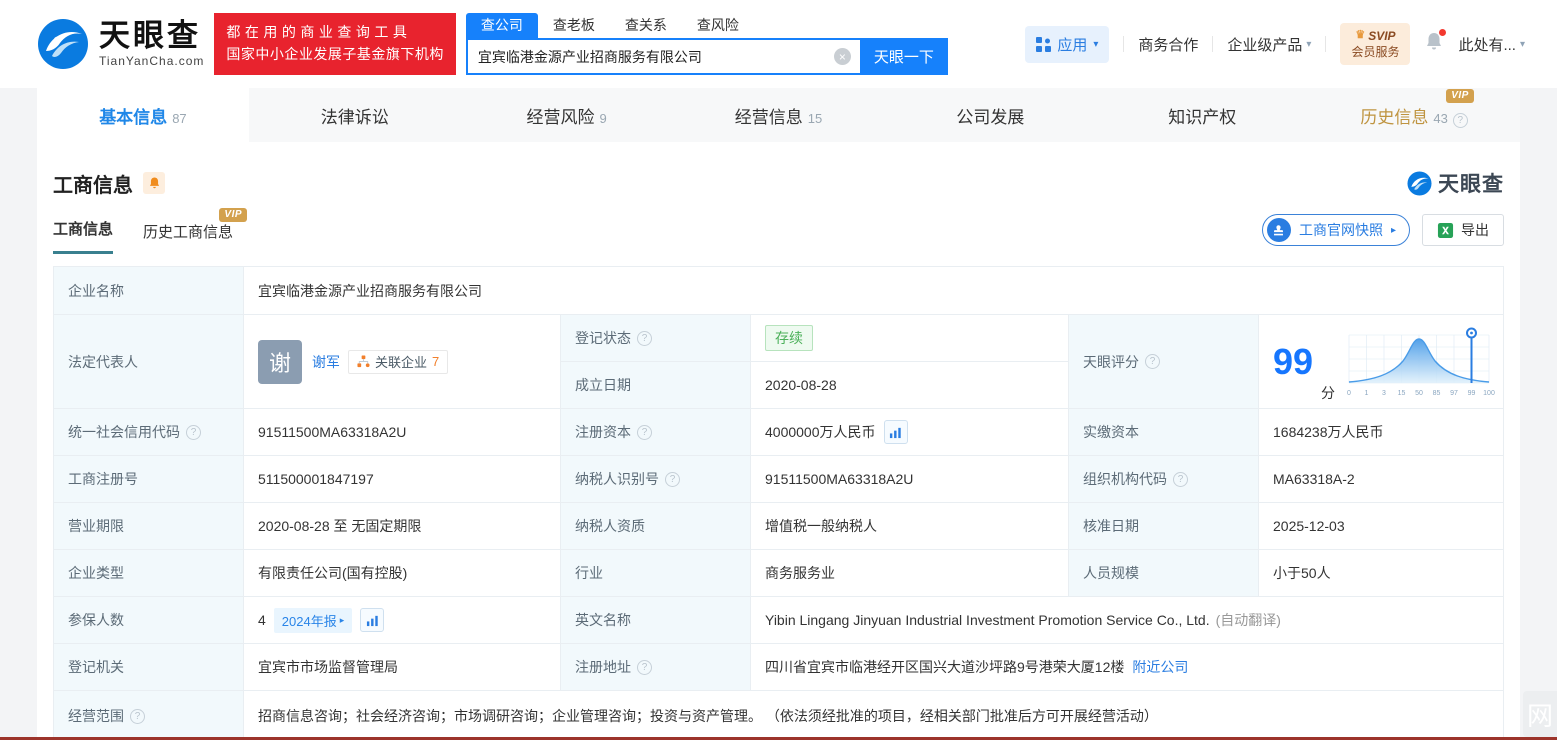 Image resolution: width=1557 pixels, height=740 pixels. What do you see at coordinates (842, 56) in the screenshot?
I see `clear-search-icon: ×` at bounding box center [842, 56].